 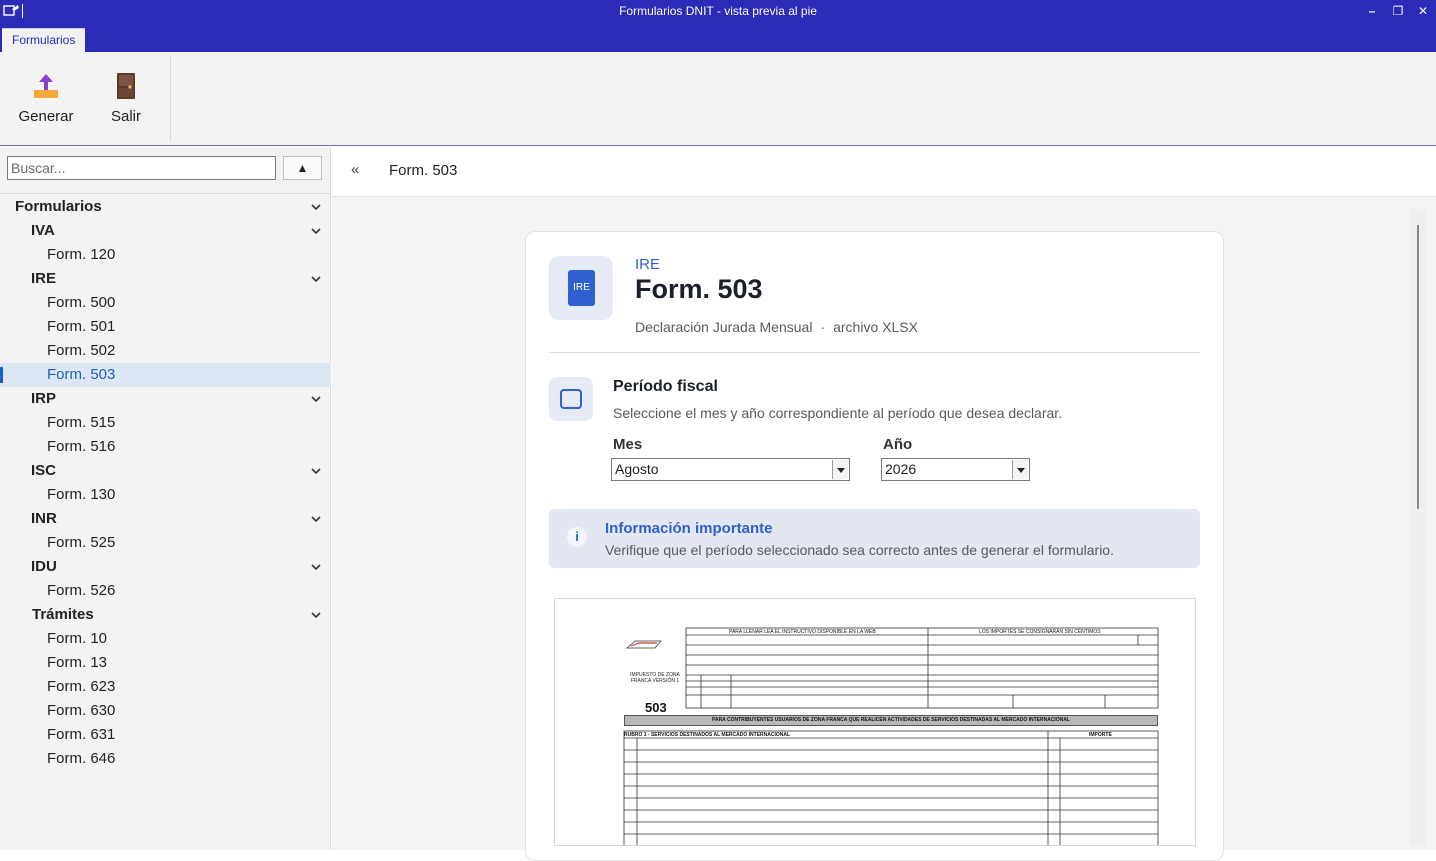 I want to click on sidebar-divider, so click(x=165, y=193).